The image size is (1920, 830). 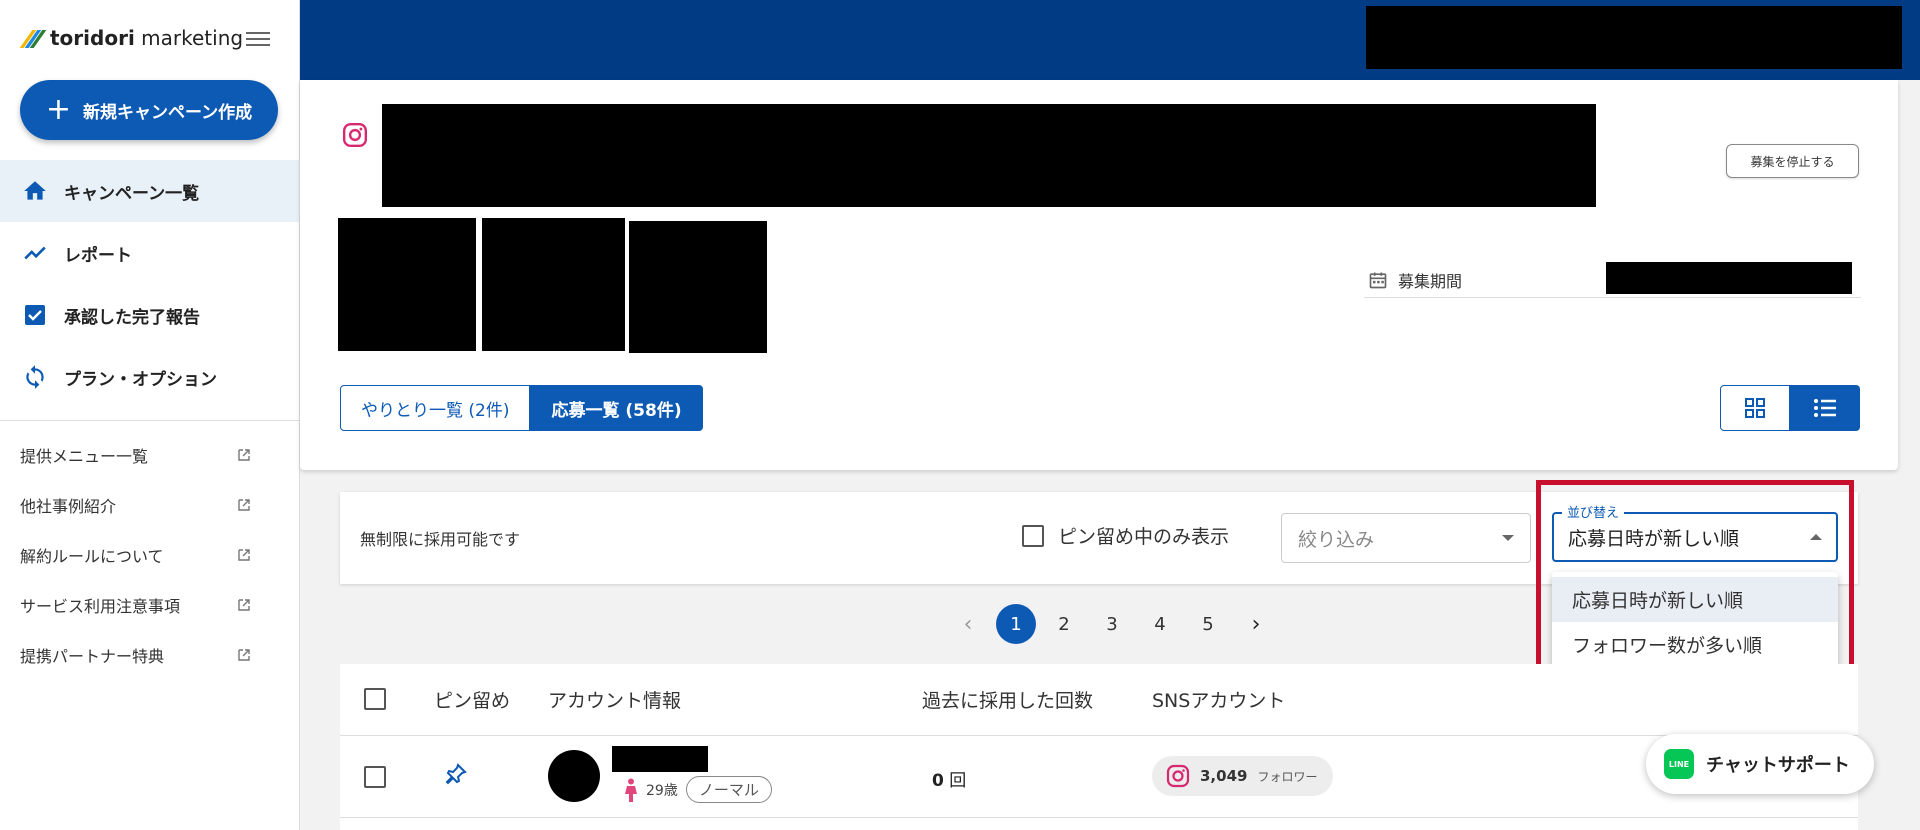 I want to click on follower-label: フォロワー, so click(x=1287, y=776).